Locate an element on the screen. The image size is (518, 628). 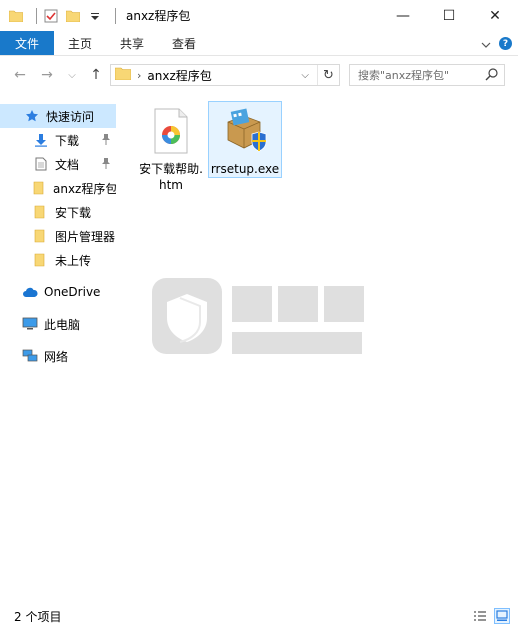
sidebar-item-quick-access: 快速访问 is located at coordinates (58, 116).